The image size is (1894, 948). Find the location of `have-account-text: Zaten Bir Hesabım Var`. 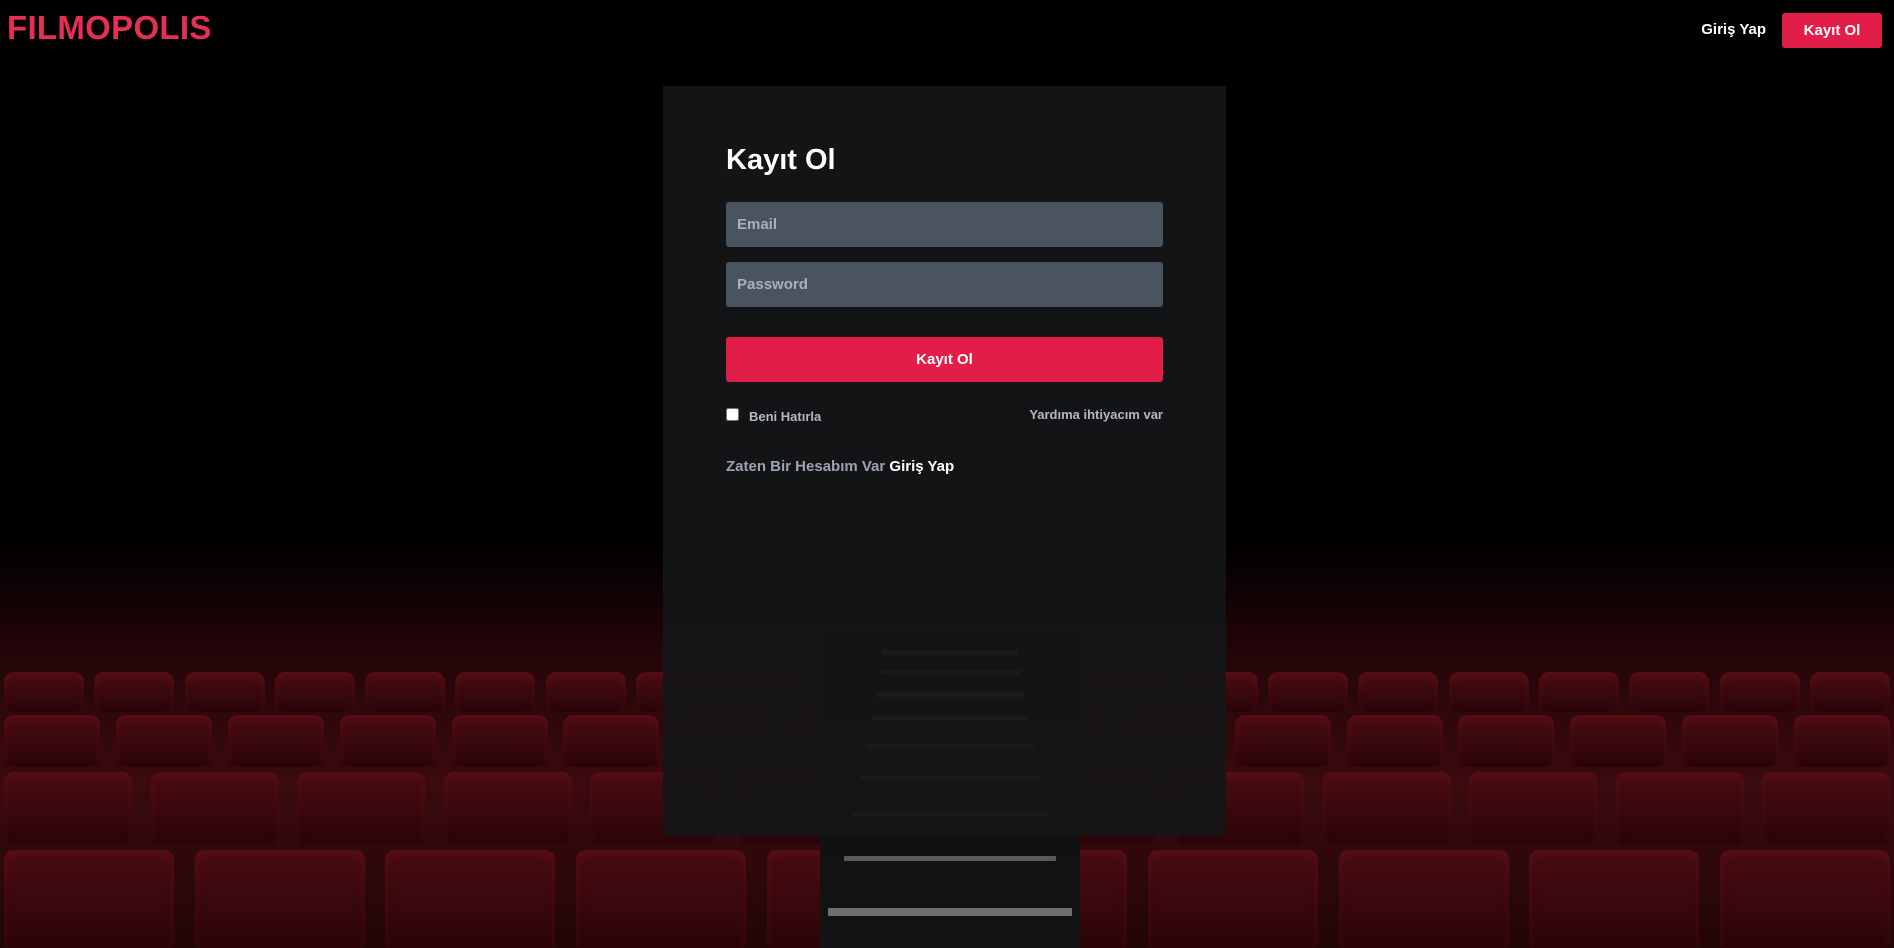

have-account-text: Zaten Bir Hesabım Var is located at coordinates (806, 466).